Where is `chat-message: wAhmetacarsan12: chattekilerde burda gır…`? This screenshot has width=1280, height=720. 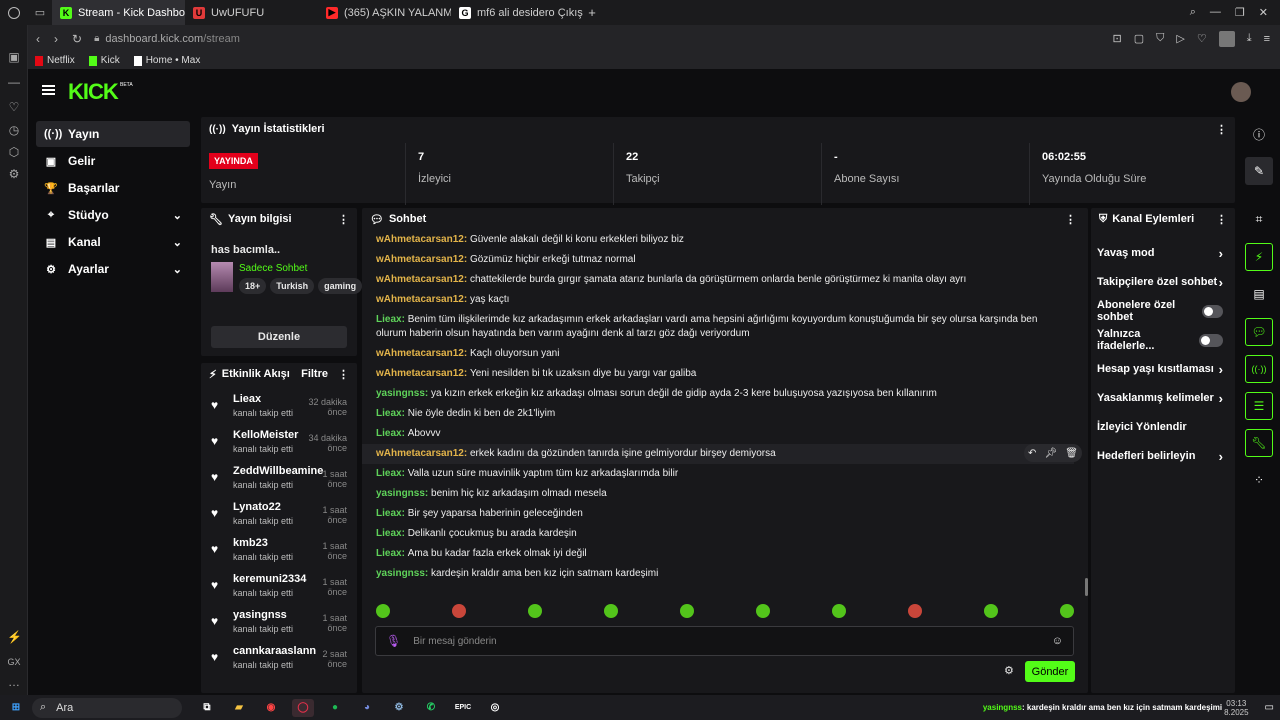 chat-message: wAhmetacarsan12: chattekilerde burda gır… is located at coordinates (718, 280).